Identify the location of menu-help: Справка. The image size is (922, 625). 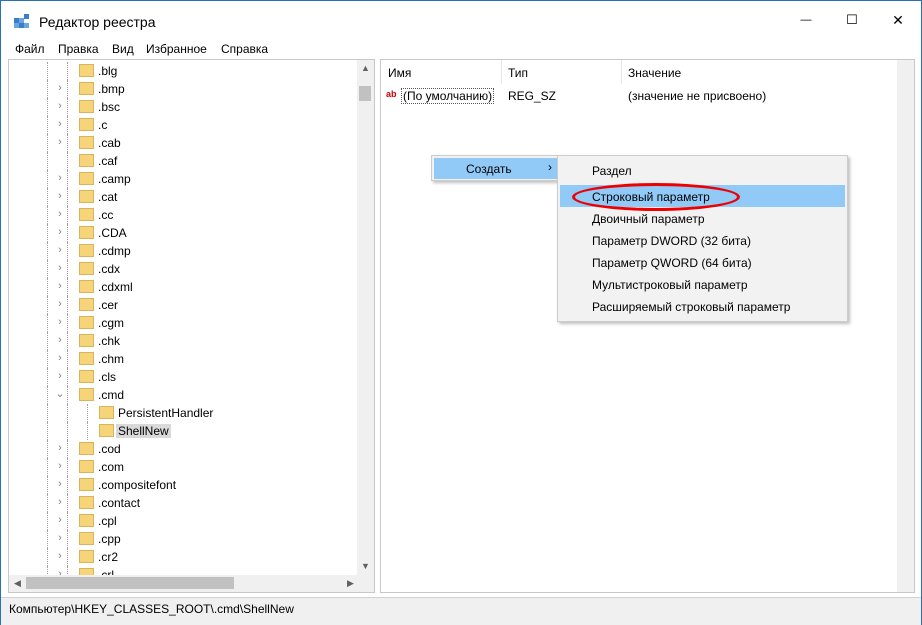
(244, 49).